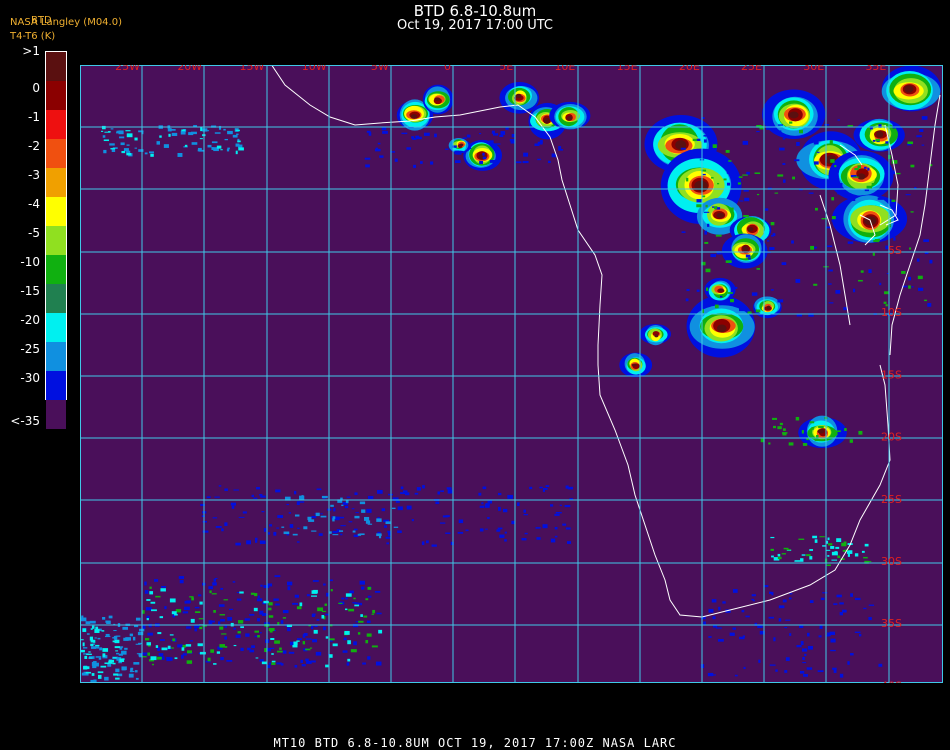 This screenshot has width=950, height=750. I want to click on producer-label: NASA Langley (M04.0), so click(66, 22).